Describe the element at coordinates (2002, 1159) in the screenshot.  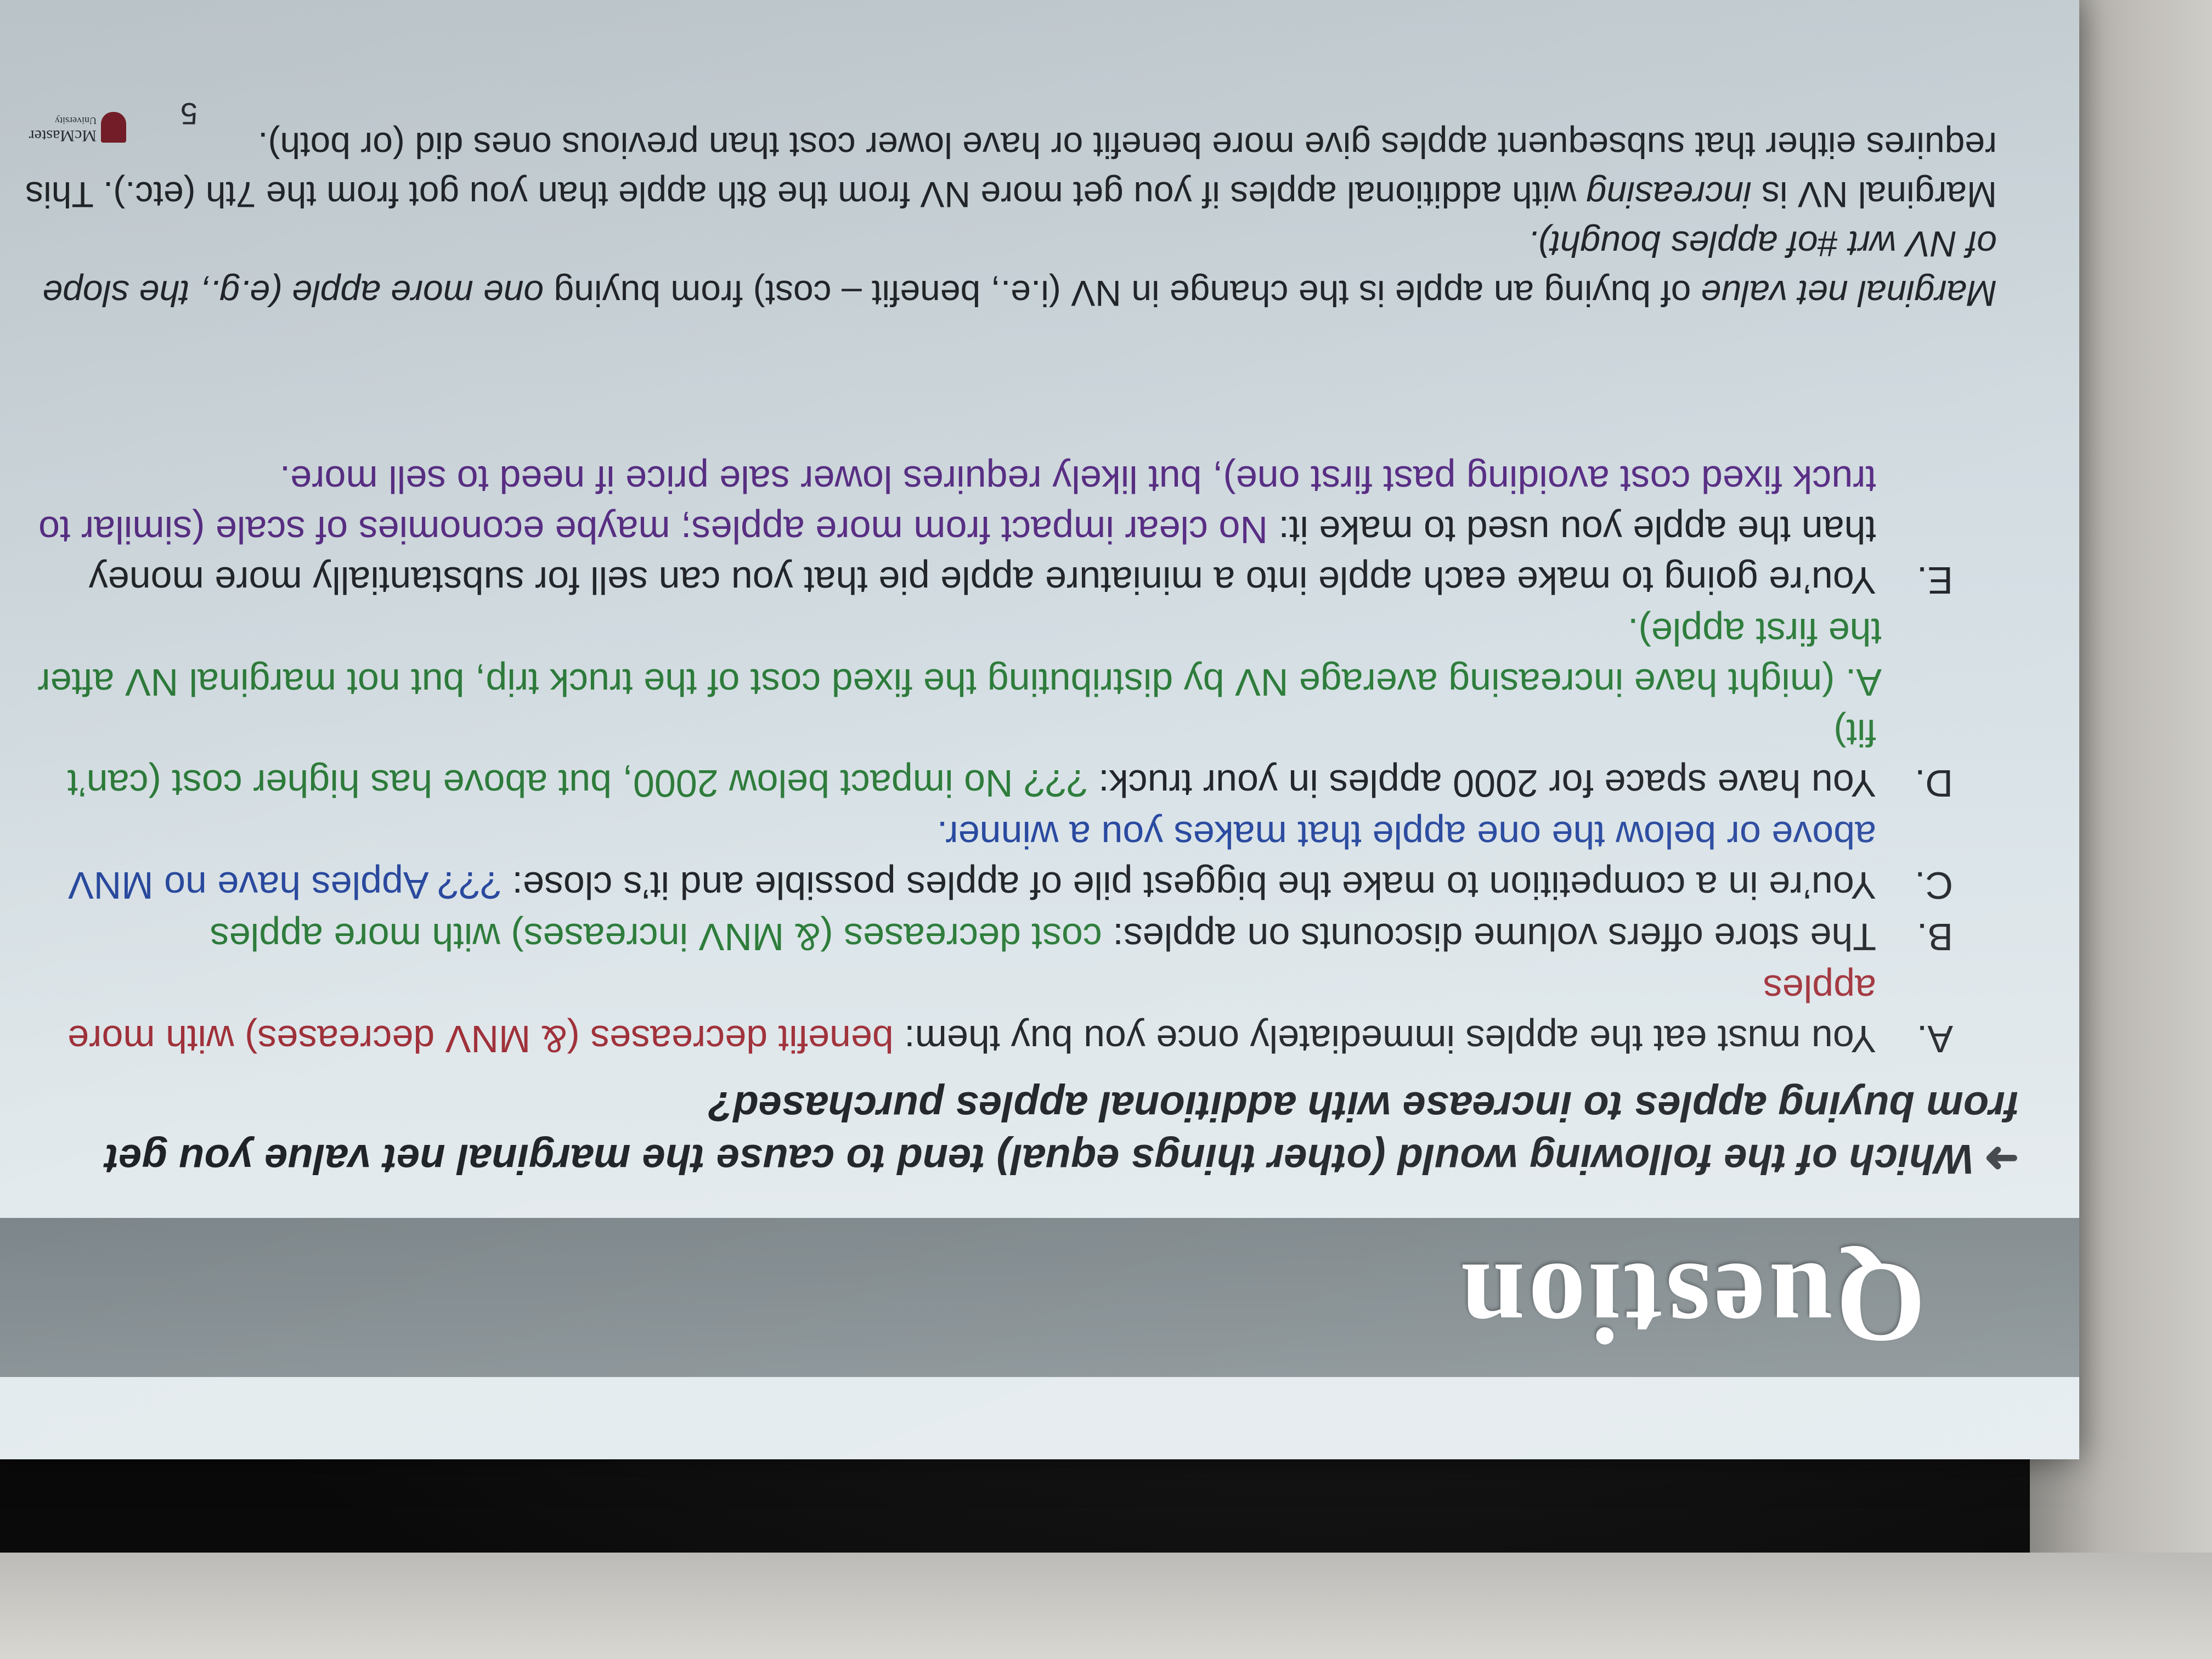
I see `arrow-icon: ➜` at that location.